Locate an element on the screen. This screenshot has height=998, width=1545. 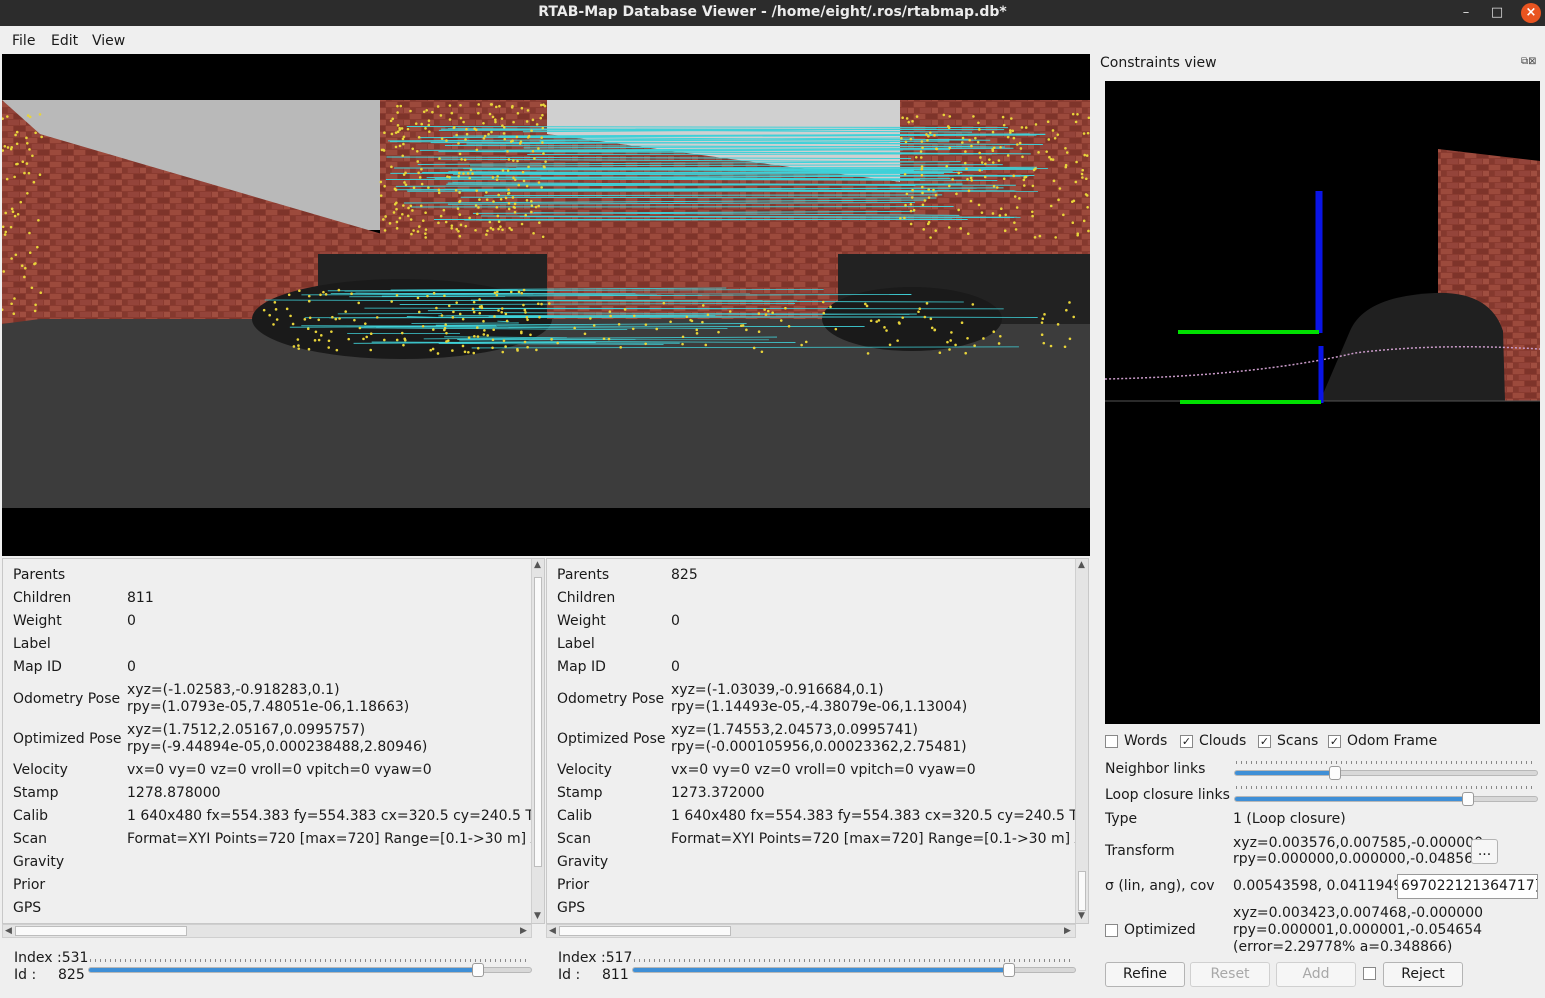
words-label: Words is located at coordinates (1146, 741).